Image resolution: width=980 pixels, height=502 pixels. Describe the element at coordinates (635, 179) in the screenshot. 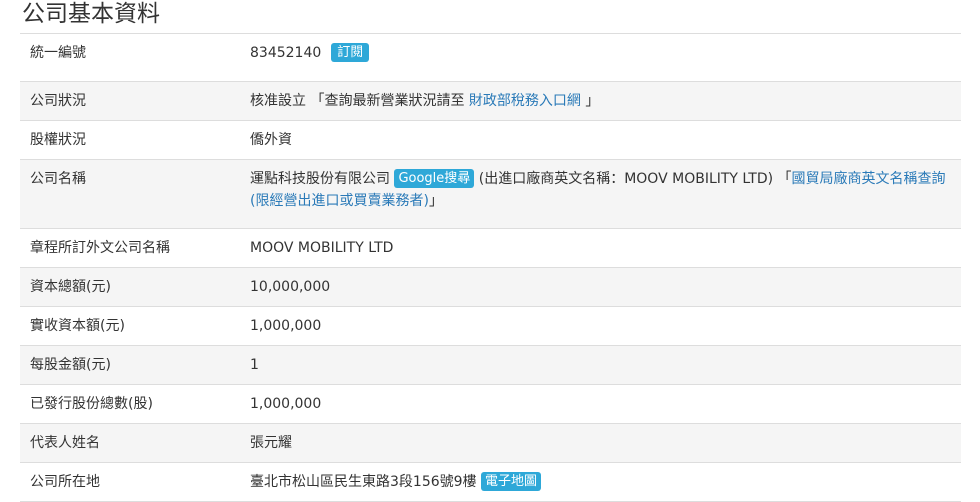

I see `english-name-note: (出進口廠商英文名稱：MOOV MOBILITY LTD) 「` at that location.